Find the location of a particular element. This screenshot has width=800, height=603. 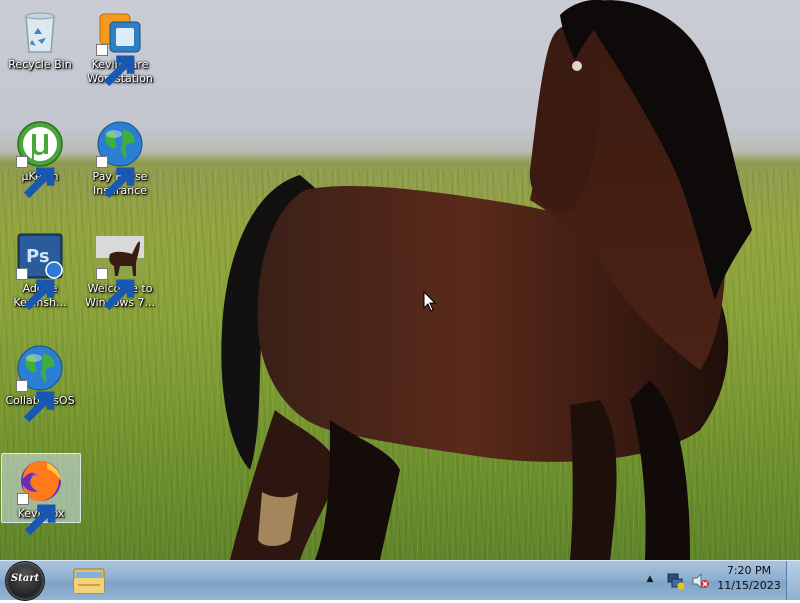

clock-date: 11/15/2023 is located at coordinates (749, 585).